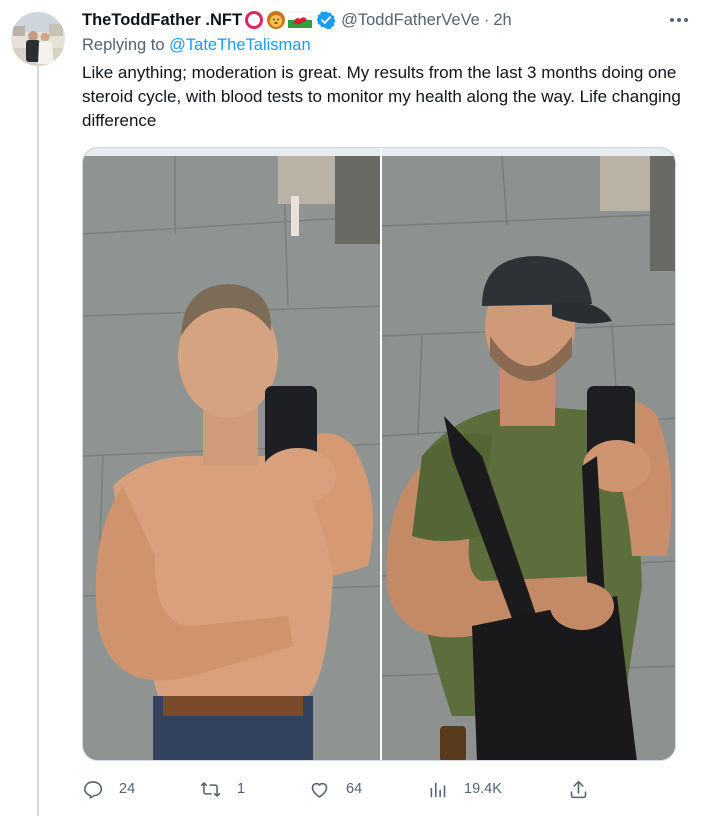 This screenshot has width=712, height=816. I want to click on lion-icon, so click(276, 20).